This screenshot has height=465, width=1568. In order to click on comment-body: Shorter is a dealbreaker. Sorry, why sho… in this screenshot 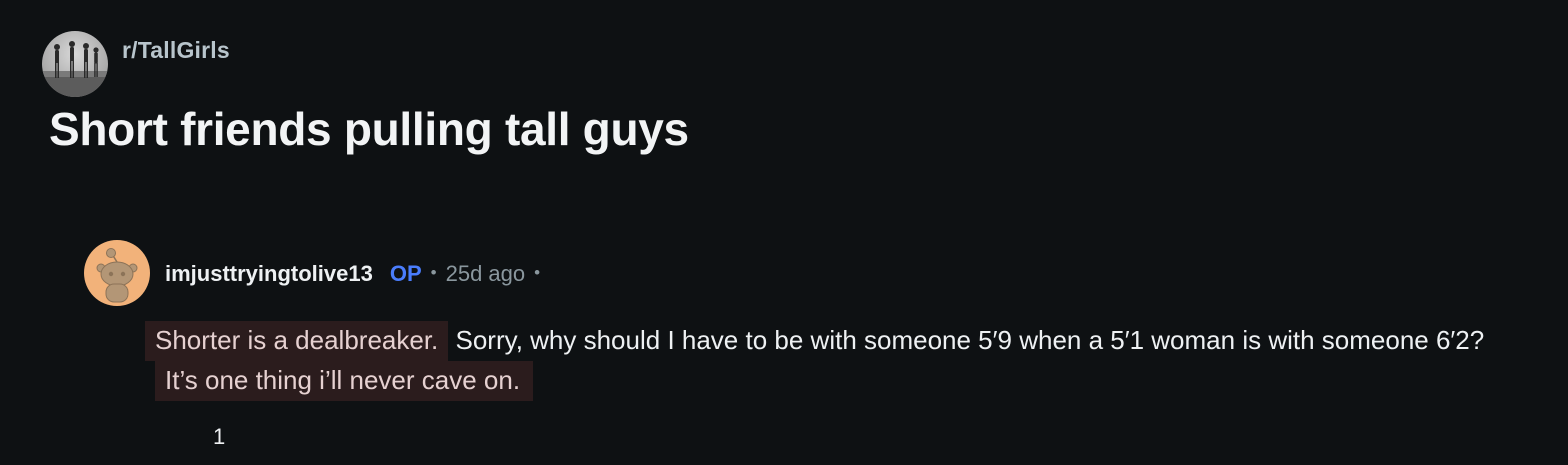, I will do `click(820, 360)`.